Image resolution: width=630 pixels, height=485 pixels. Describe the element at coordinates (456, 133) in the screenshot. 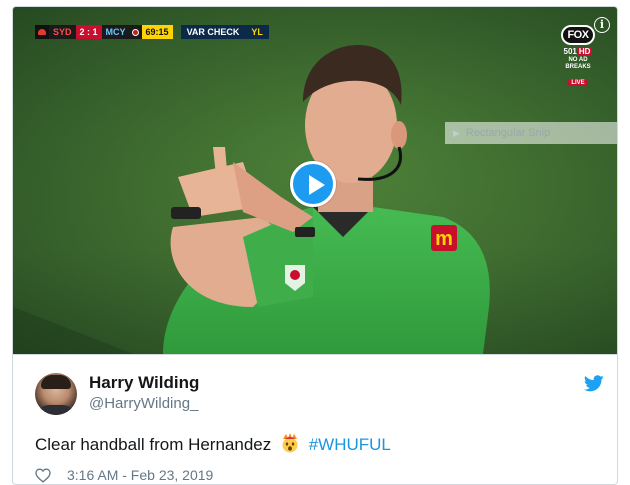

I see `snip-icon: ▶` at that location.